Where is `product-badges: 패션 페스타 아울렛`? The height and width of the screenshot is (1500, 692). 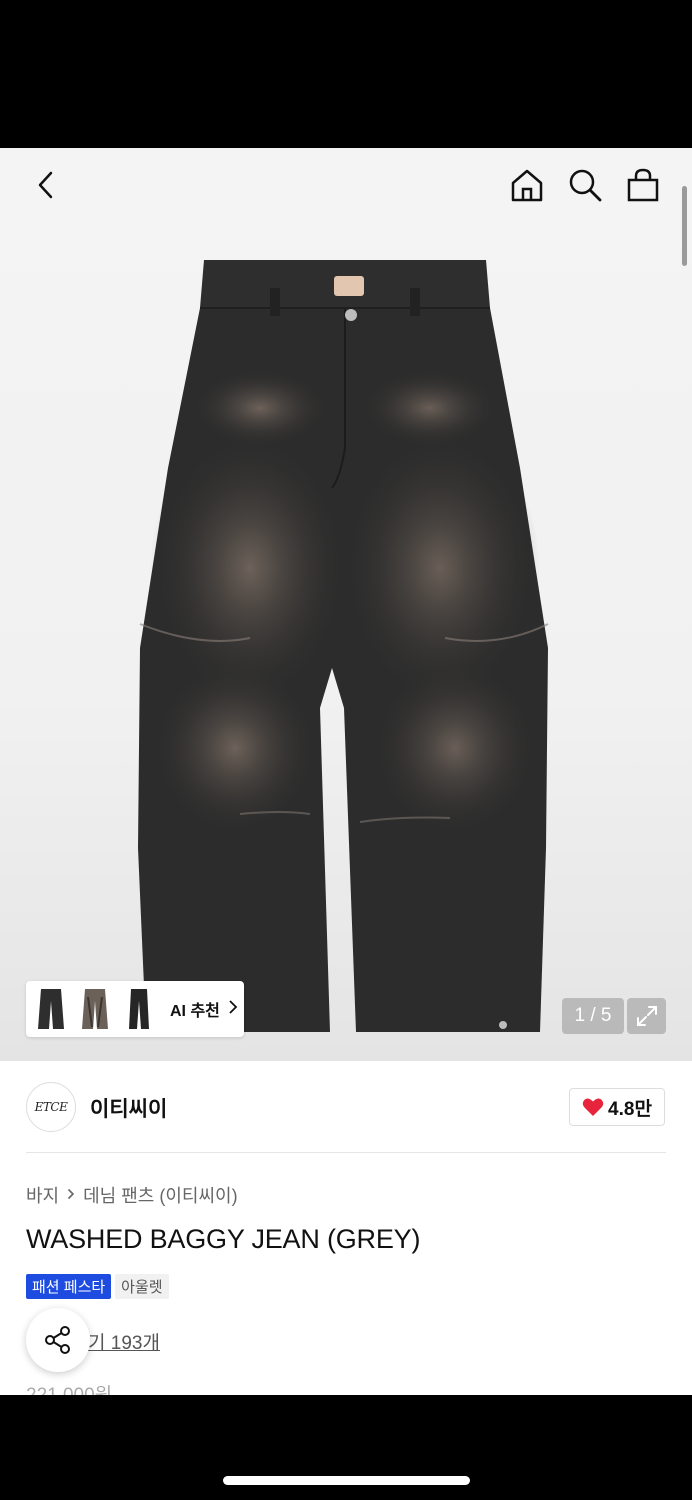 product-badges: 패션 페스타 아울렛 is located at coordinates (97, 1286).